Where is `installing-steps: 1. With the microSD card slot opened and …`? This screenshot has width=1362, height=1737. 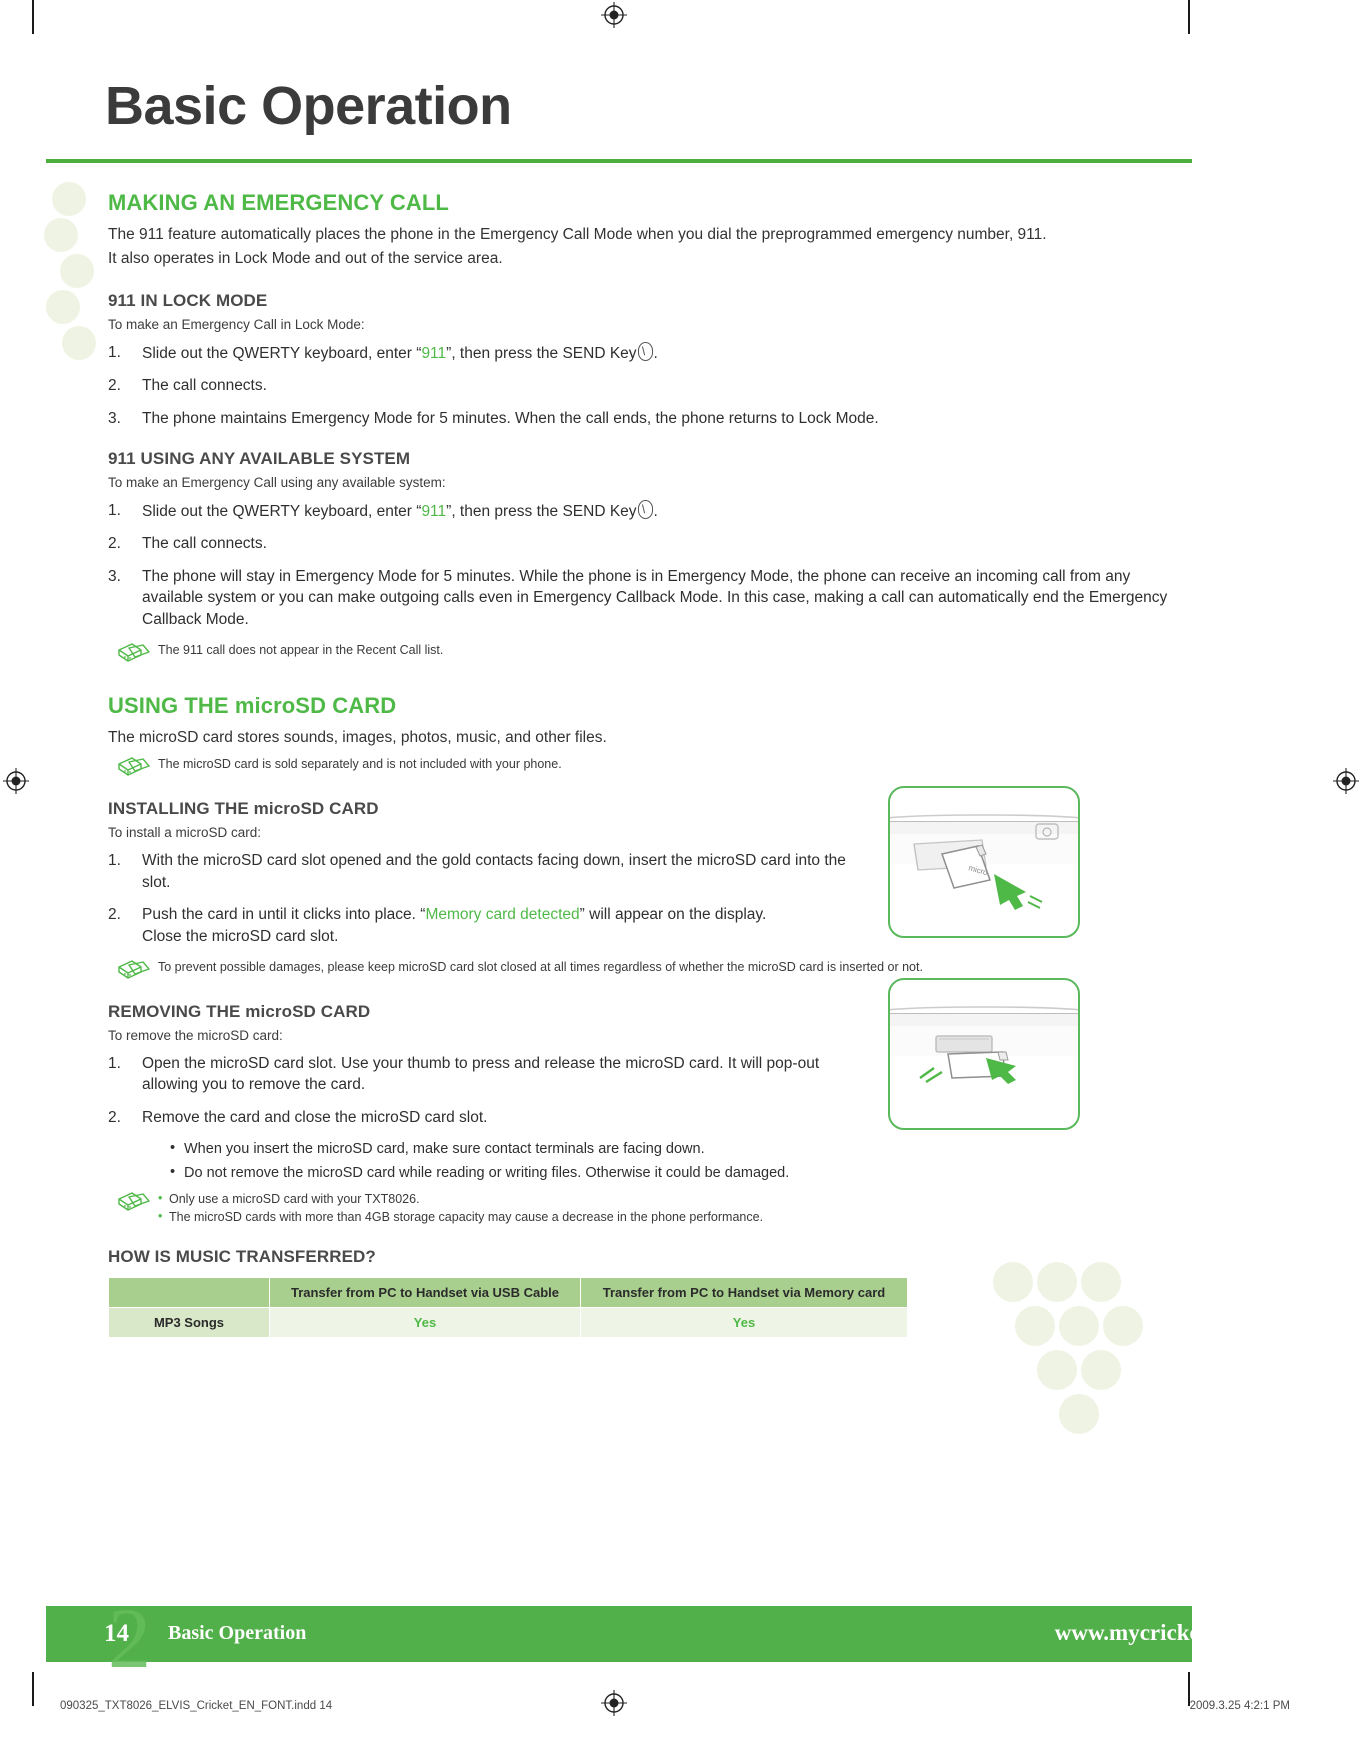
installing-steps: 1. With the microSD card slot opened and … is located at coordinates (488, 898).